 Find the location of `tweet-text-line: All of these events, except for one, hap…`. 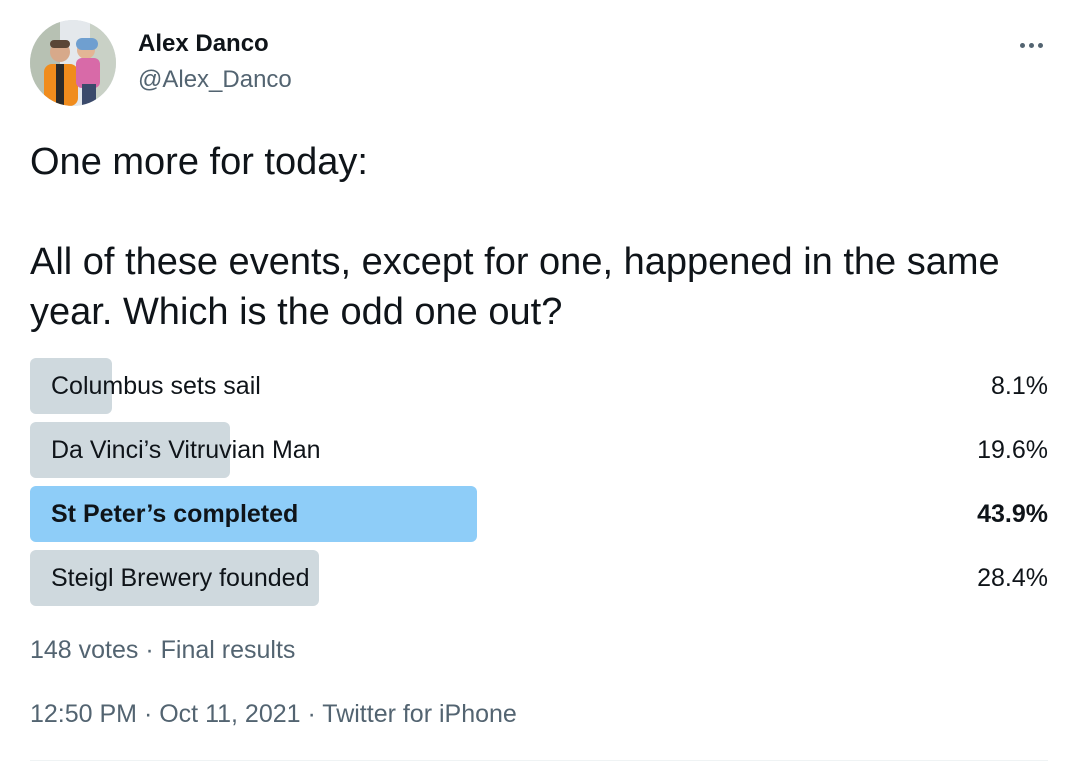

tweet-text-line: All of these events, except for one, hap… is located at coordinates (515, 287).